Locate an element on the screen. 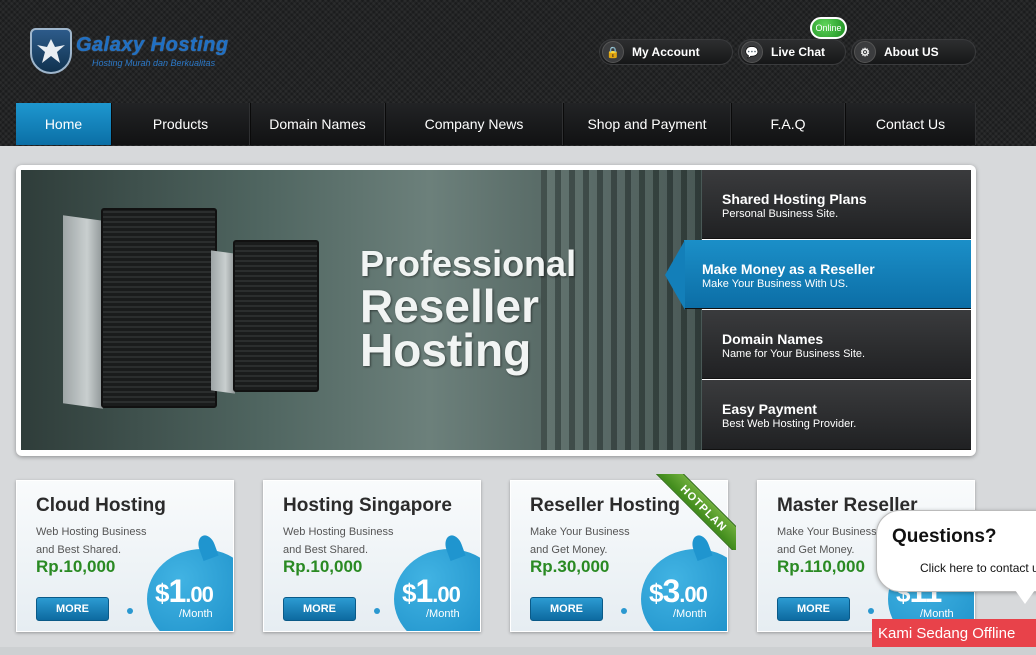 The height and width of the screenshot is (655, 1036). my-account-button: 🔒 My Account is located at coordinates (666, 52).